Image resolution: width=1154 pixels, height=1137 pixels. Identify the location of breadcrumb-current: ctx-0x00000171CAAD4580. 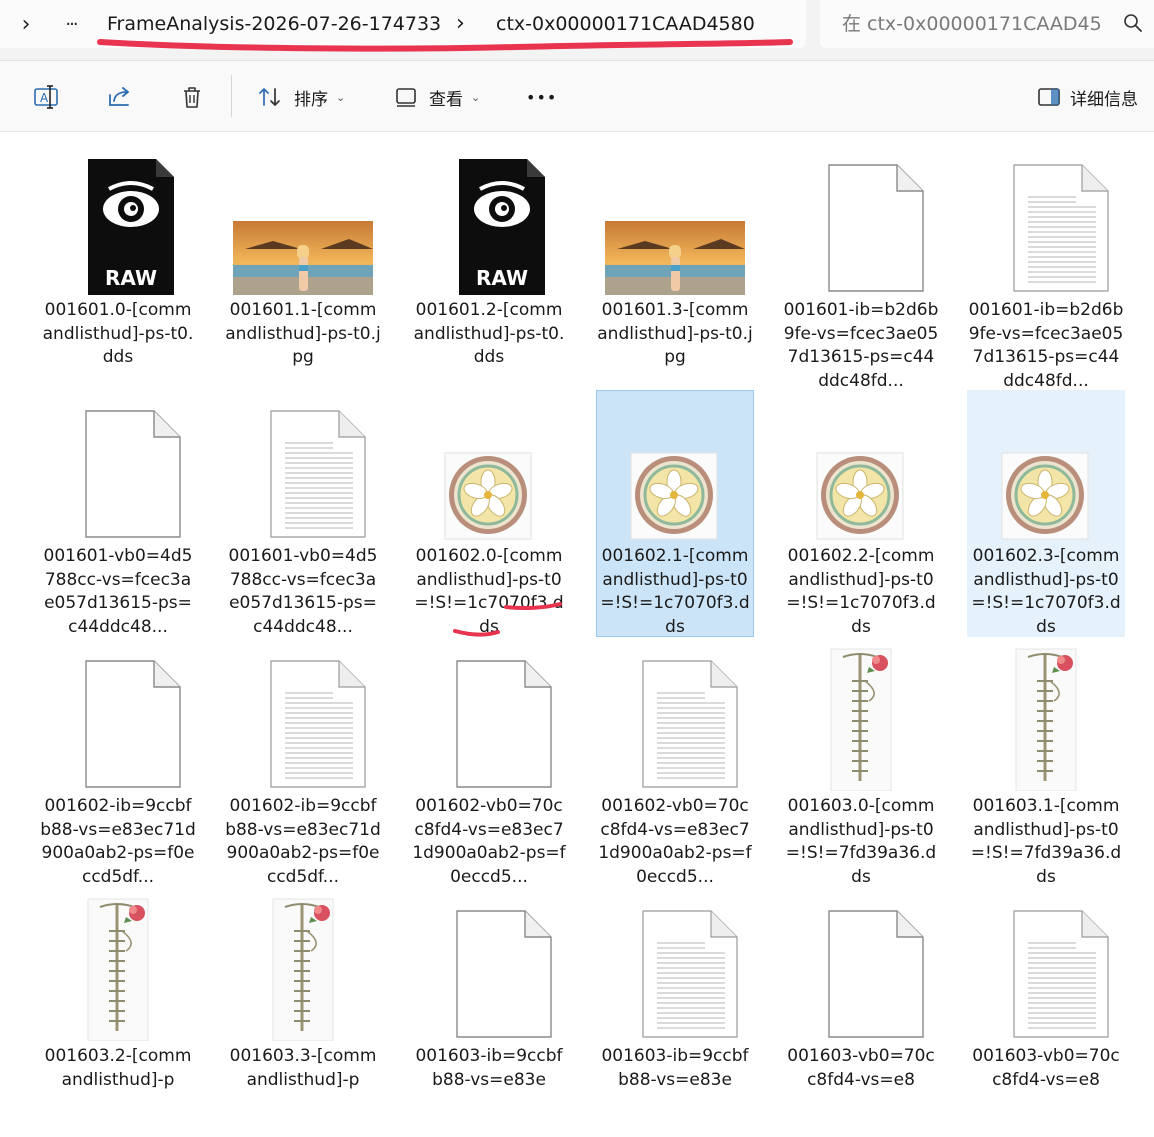
(625, 24).